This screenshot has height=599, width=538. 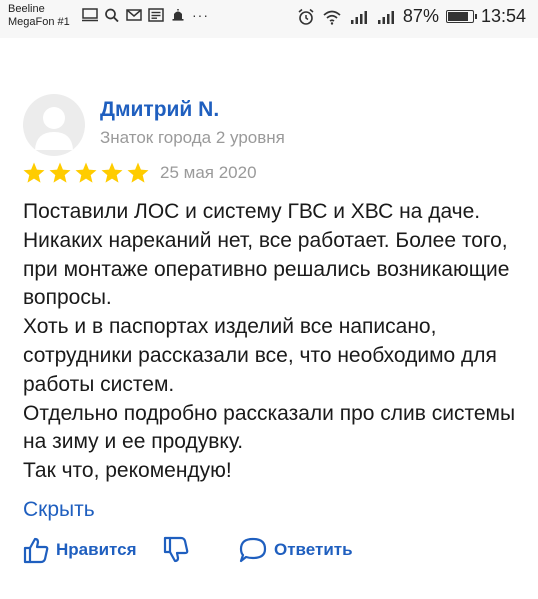 What do you see at coordinates (26, 9) in the screenshot?
I see `carrier-line-1: Beeline` at bounding box center [26, 9].